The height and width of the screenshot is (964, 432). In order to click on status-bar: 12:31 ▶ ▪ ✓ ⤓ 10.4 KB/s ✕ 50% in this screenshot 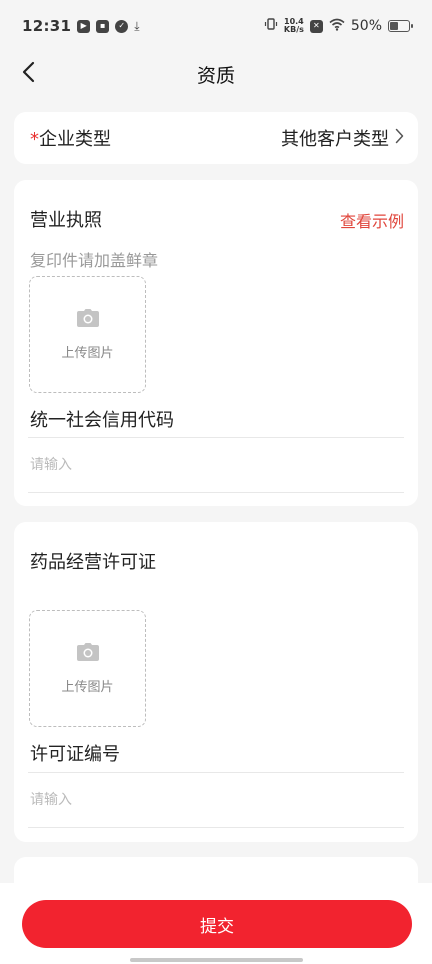, I will do `click(216, 26)`.